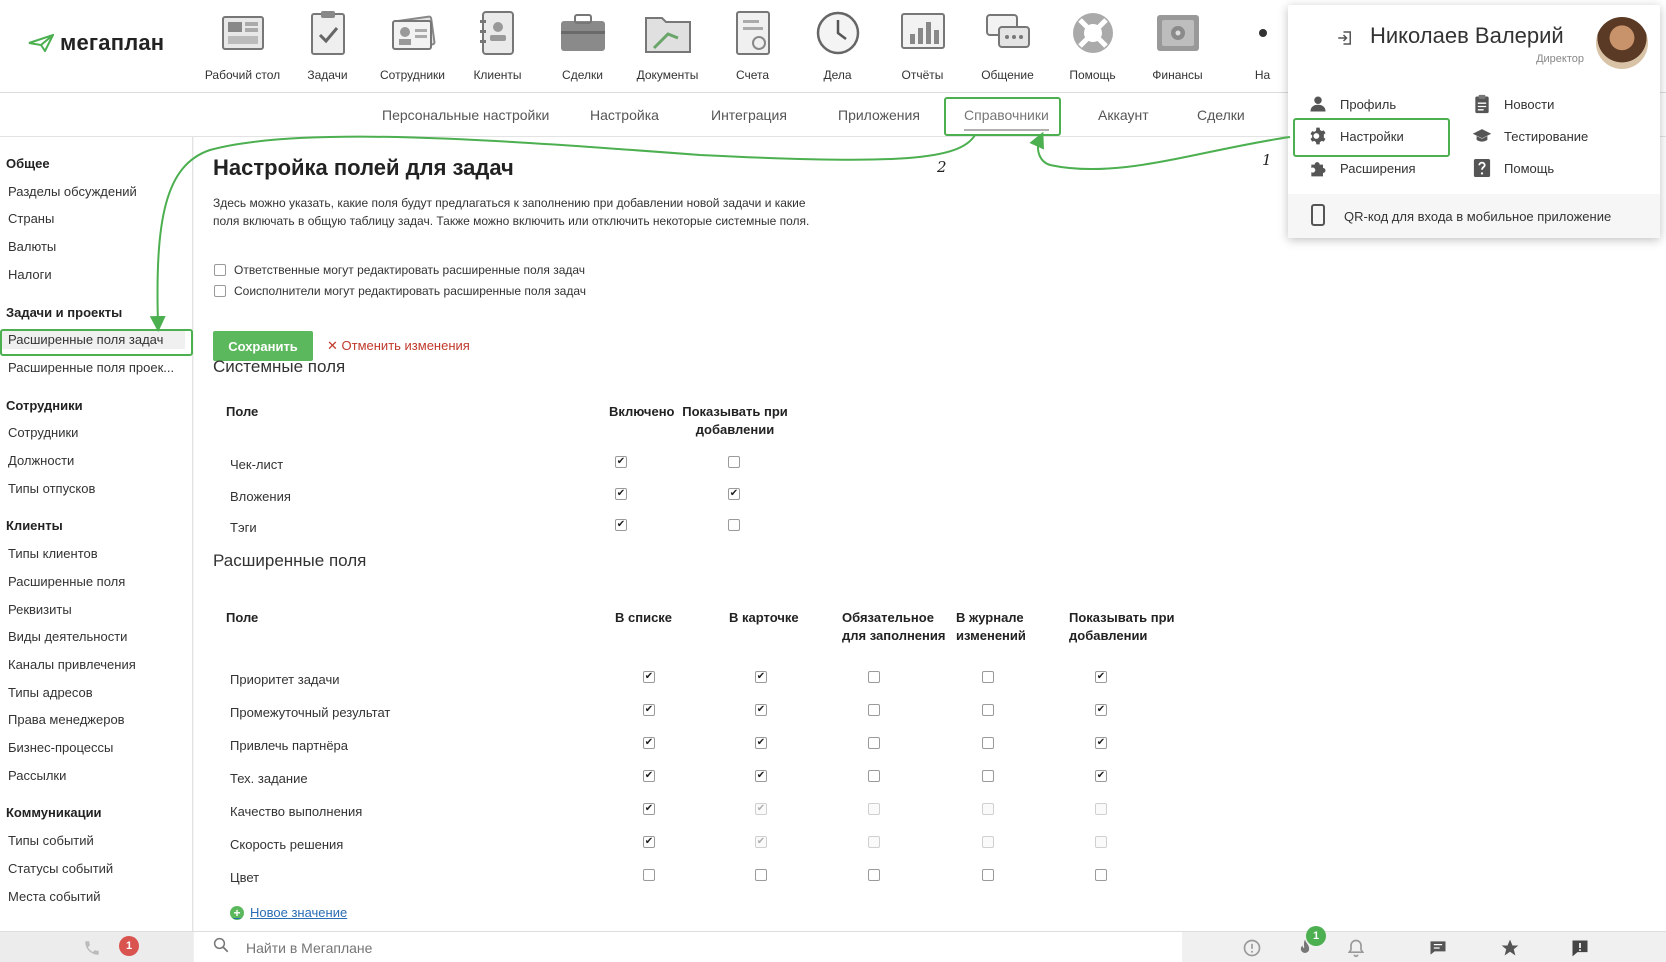 This screenshot has height=962, width=1666. I want to click on module-documents: Документы, so click(667, 45).